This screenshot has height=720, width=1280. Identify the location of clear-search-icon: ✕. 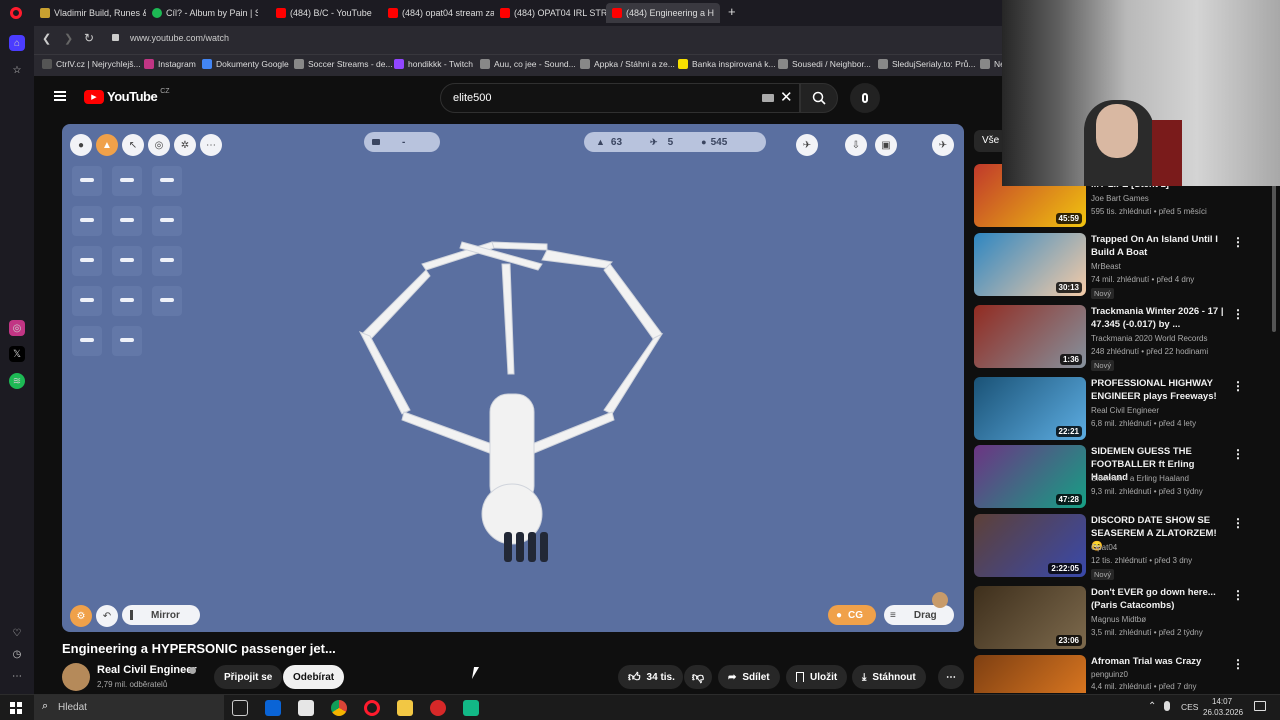
(786, 97).